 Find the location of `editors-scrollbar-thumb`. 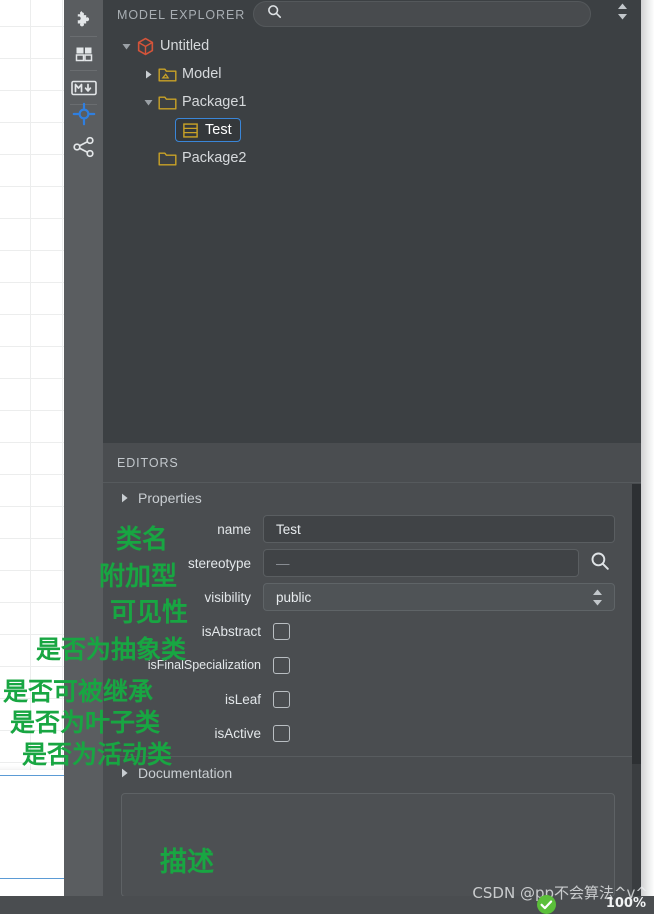

editors-scrollbar-thumb is located at coordinates (636, 624).